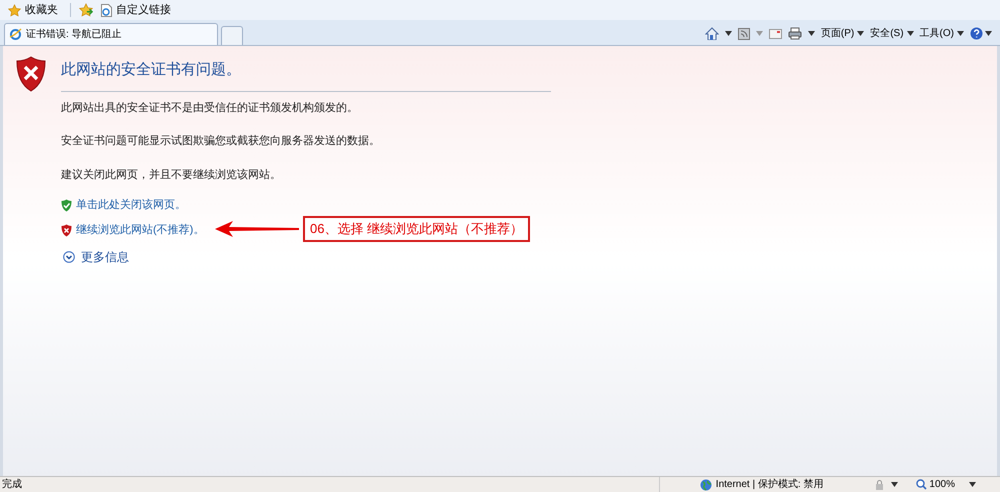 This screenshot has height=492, width=1000. Describe the element at coordinates (795, 33) in the screenshot. I see `print-icon` at that location.